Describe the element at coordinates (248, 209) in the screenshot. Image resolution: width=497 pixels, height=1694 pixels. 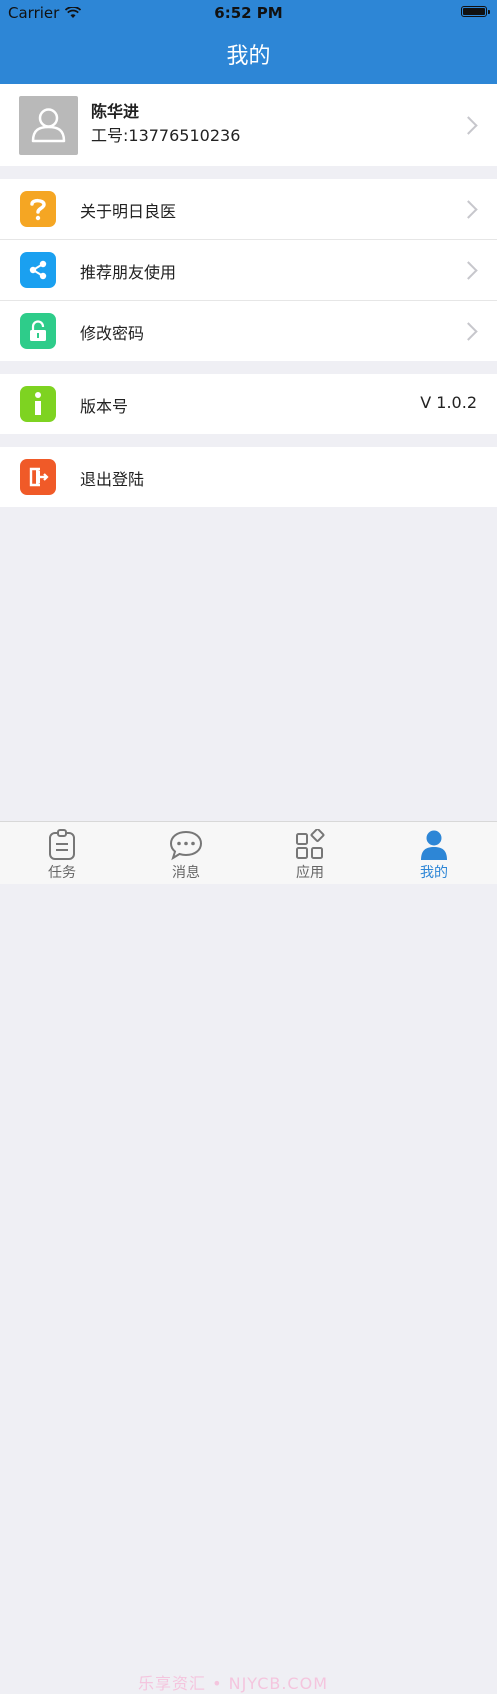
I see `menu-item-about: 关于明日良医` at that location.